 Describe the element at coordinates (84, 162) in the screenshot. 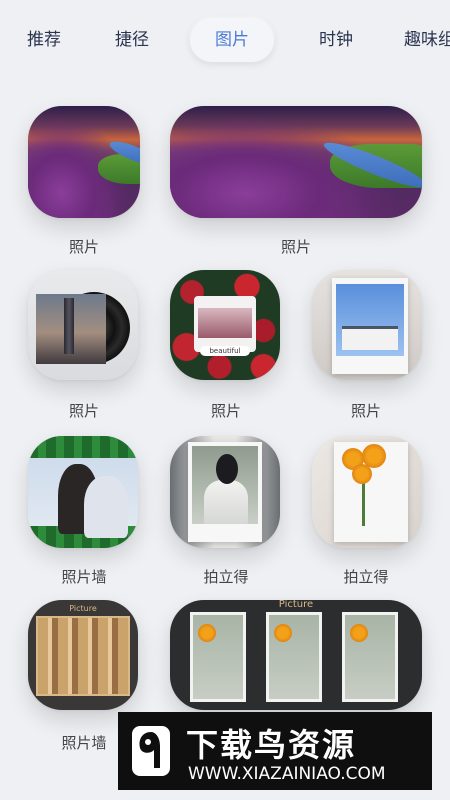

I see `photo-widget-small-landscape` at that location.